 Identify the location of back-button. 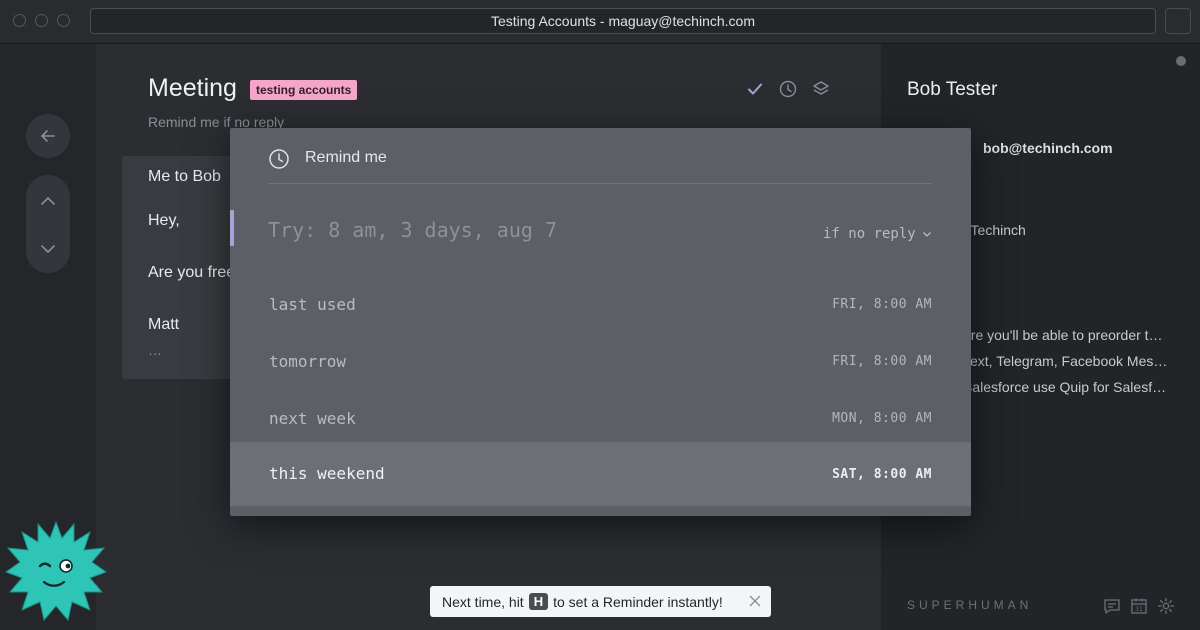
(48, 136).